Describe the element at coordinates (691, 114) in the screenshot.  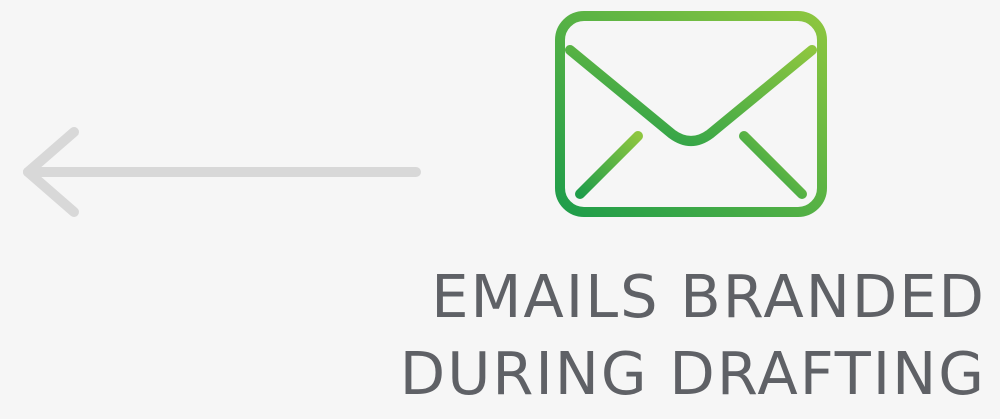
I see `envelope-icon` at that location.